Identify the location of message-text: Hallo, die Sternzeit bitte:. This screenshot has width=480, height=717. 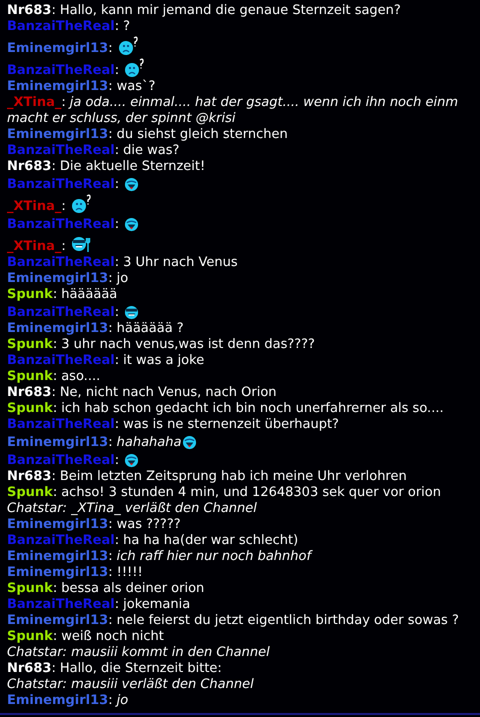
(141, 669).